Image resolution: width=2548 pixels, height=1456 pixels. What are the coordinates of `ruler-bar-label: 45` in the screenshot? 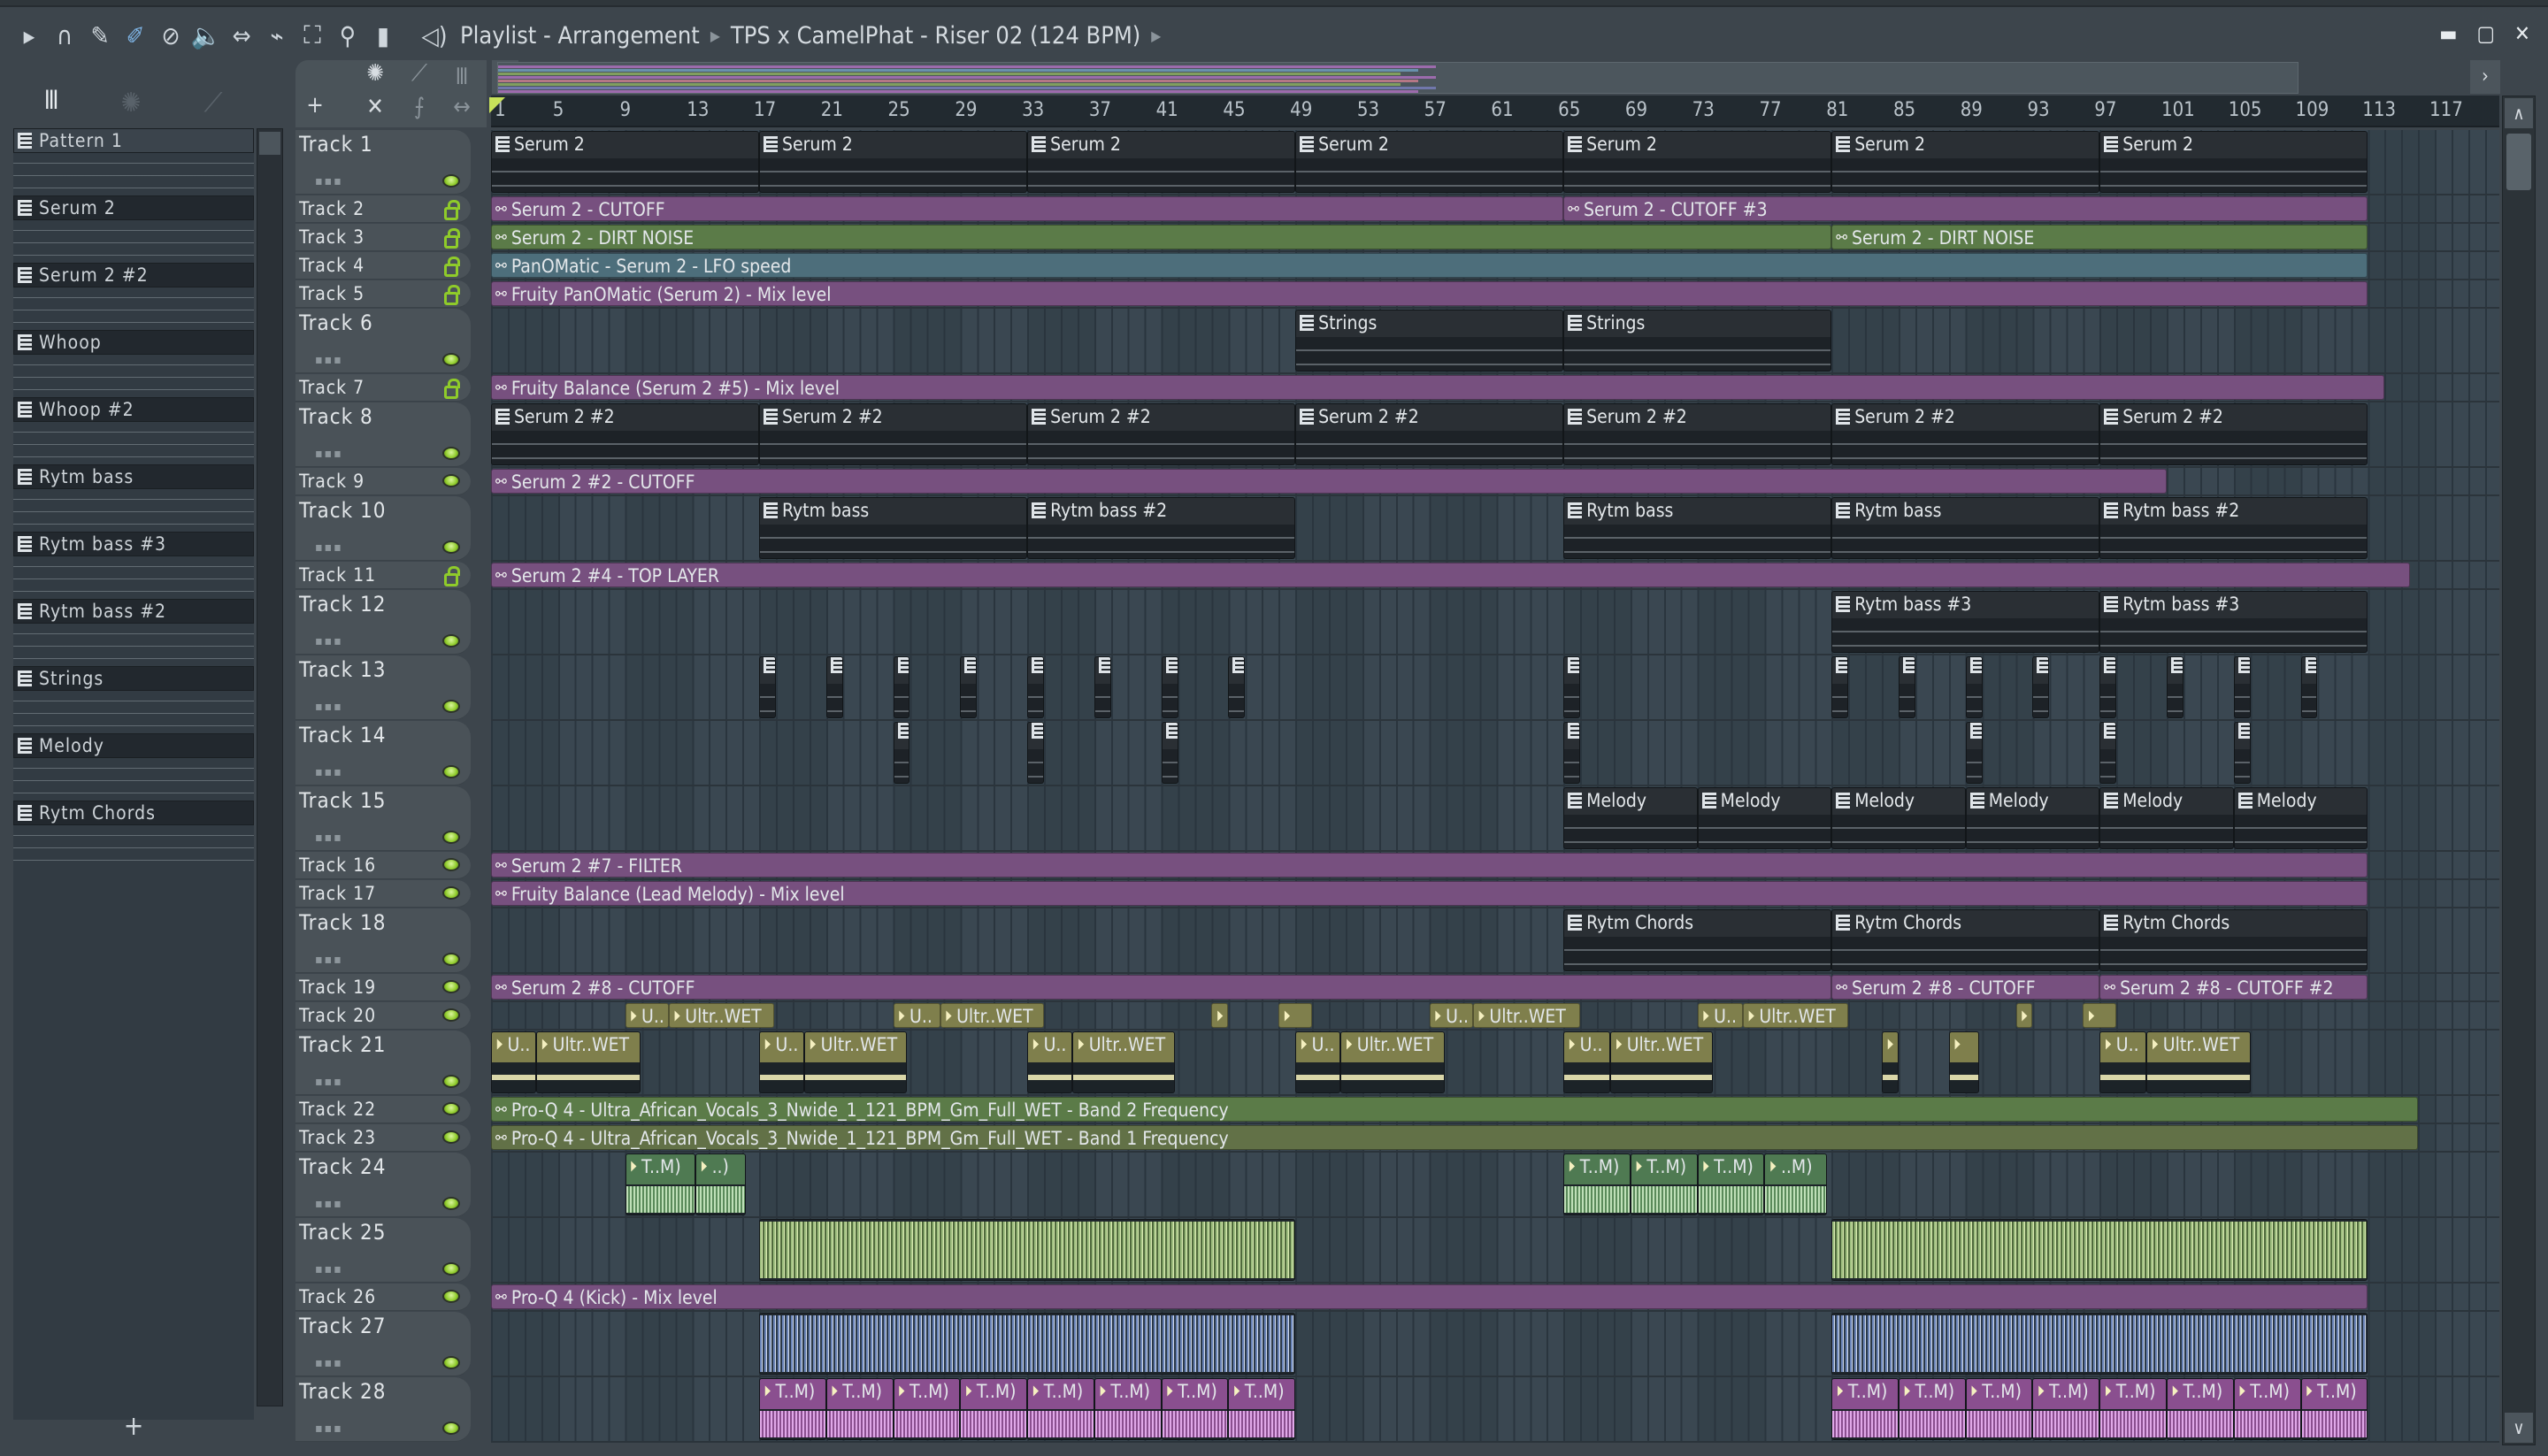 It's located at (1234, 110).